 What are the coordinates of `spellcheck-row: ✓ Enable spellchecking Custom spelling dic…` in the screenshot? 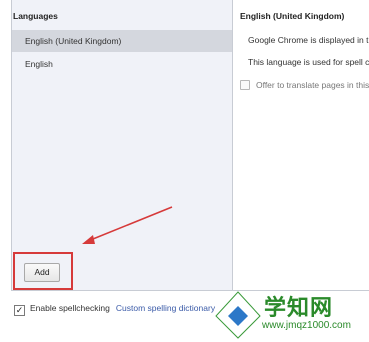 It's located at (114, 309).